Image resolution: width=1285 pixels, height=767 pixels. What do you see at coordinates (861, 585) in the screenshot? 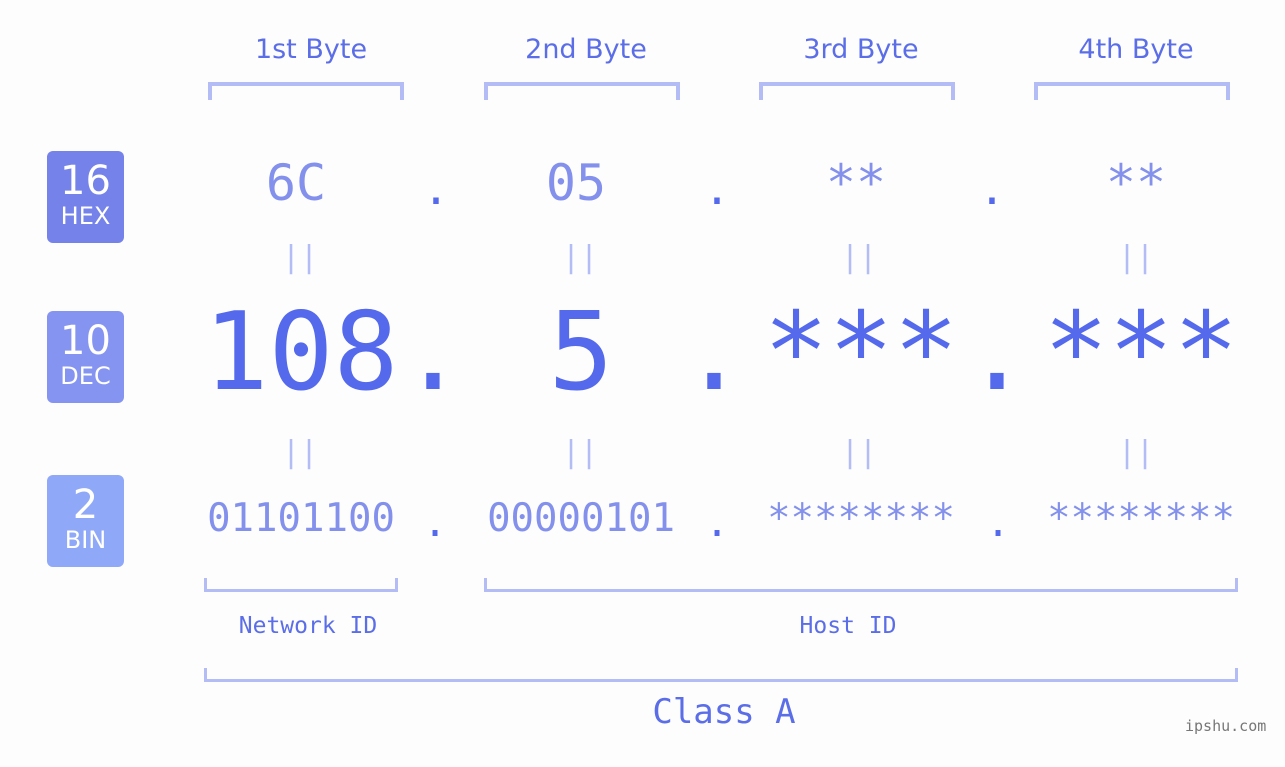
I see `host-id-bracket` at bounding box center [861, 585].